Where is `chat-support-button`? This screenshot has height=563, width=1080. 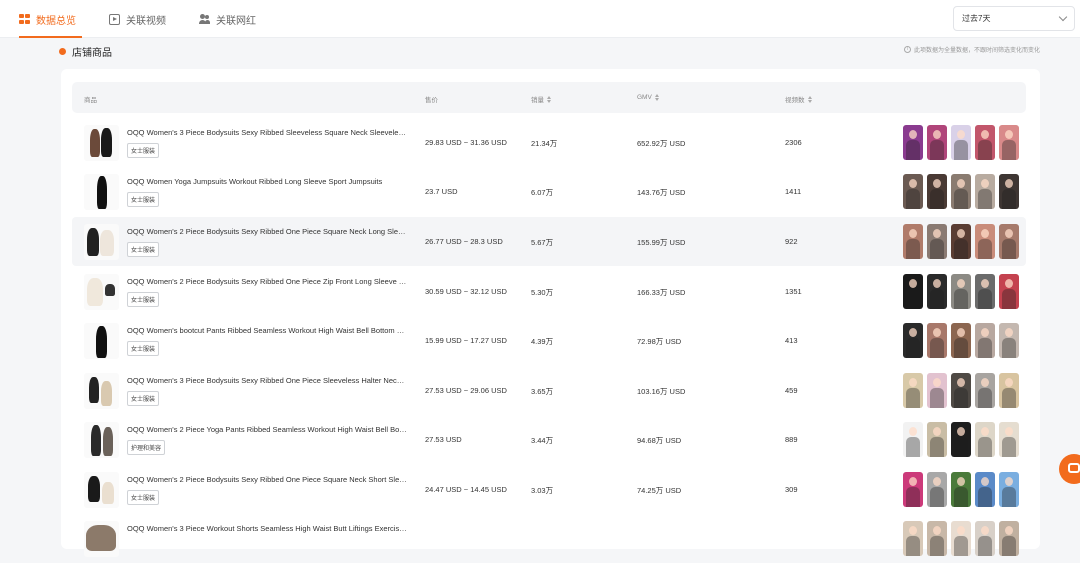 chat-support-button is located at coordinates (1069, 469).